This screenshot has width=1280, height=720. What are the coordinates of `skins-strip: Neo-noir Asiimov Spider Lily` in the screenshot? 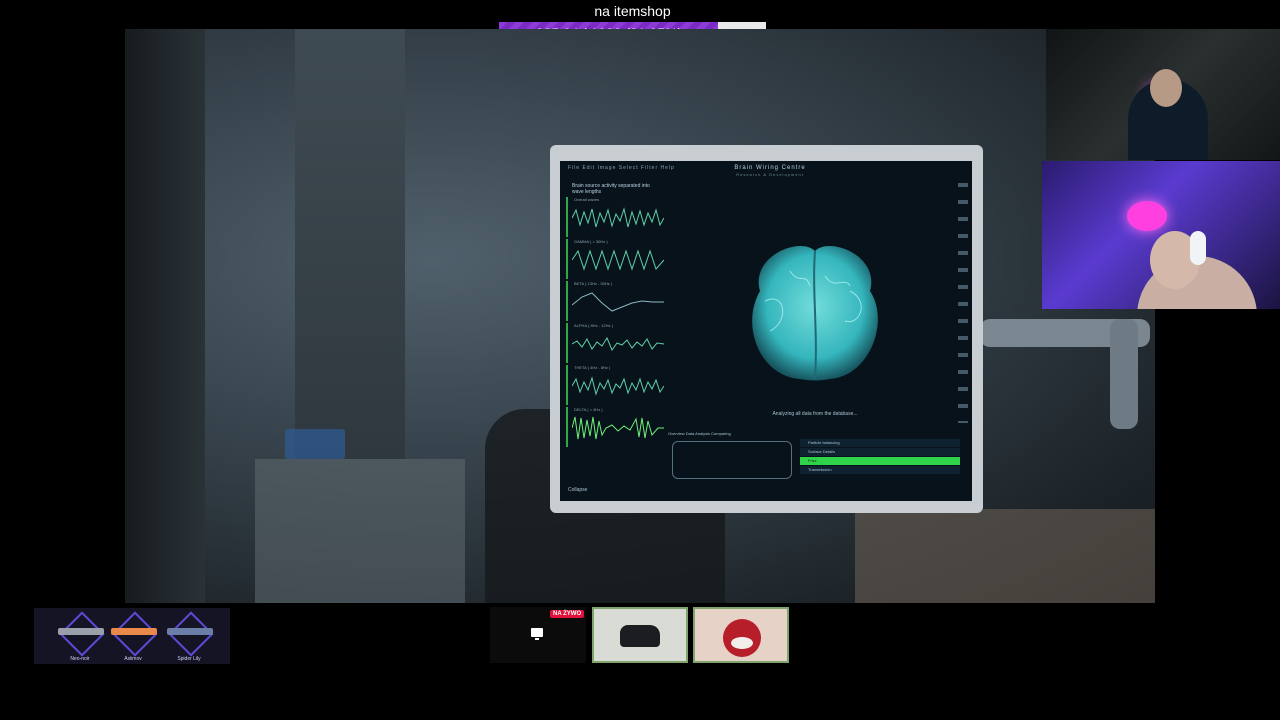 It's located at (132, 636).